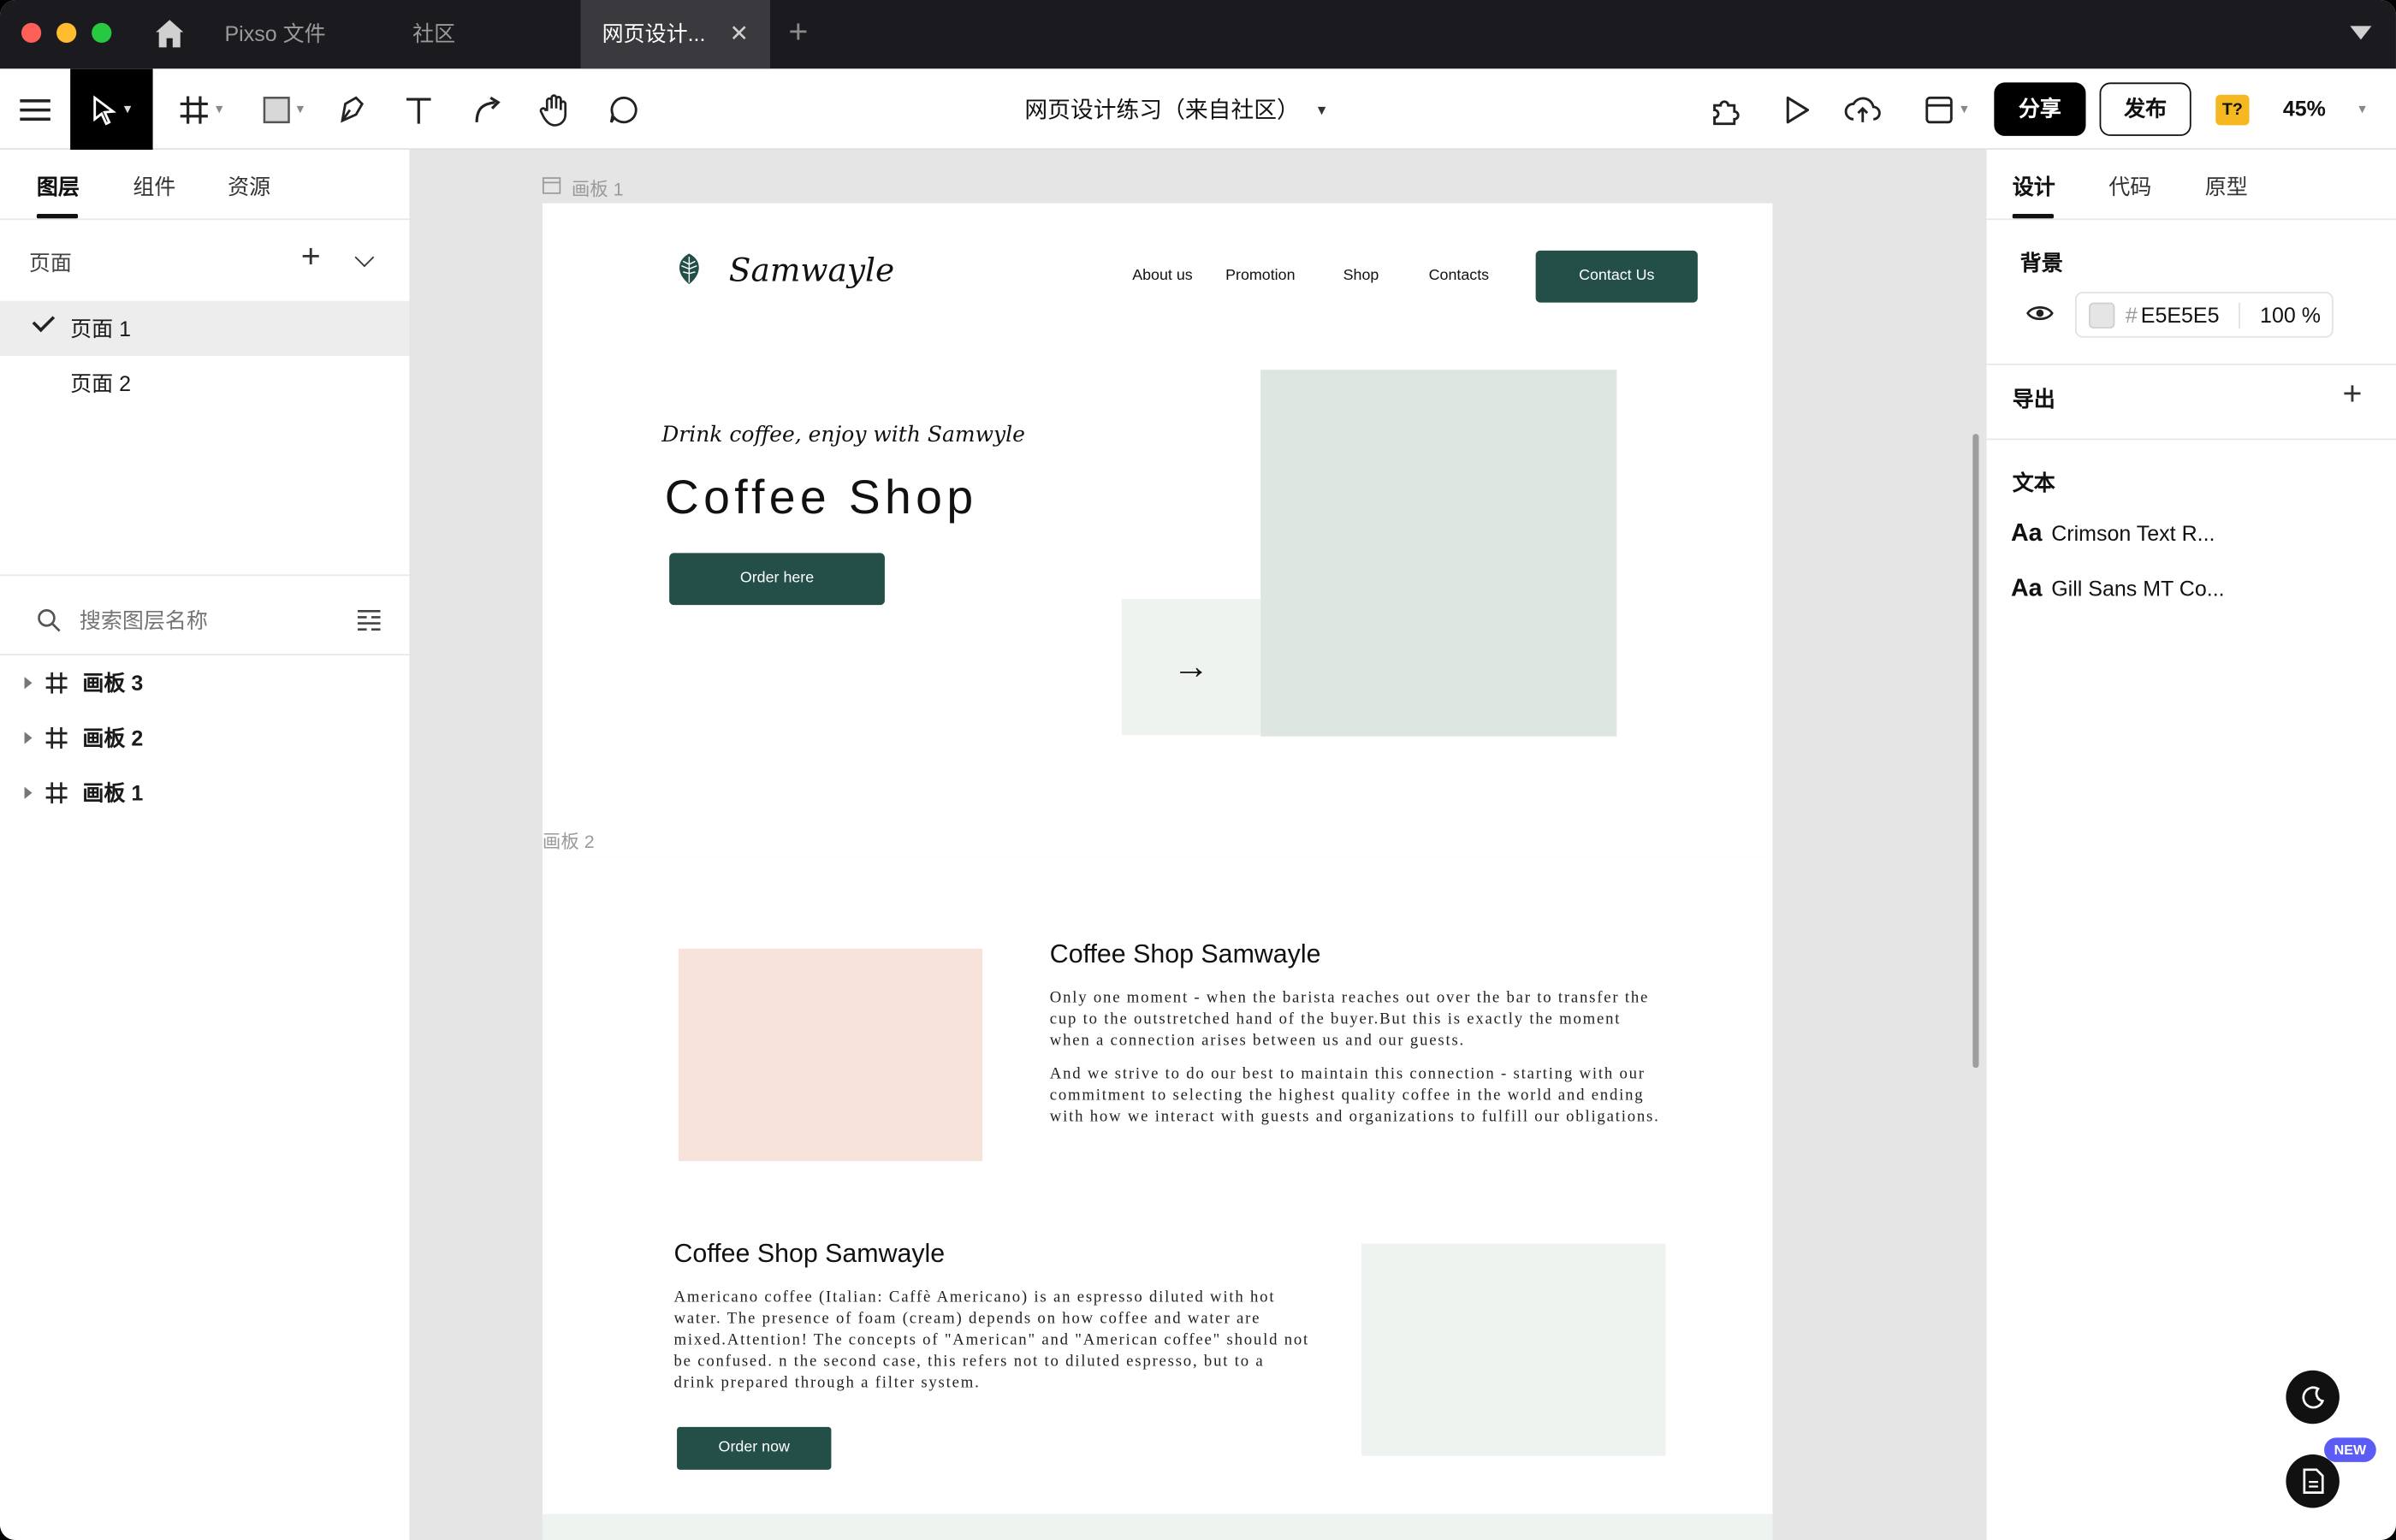 The image size is (2396, 1540). Describe the element at coordinates (1862, 109) in the screenshot. I see `upload-button` at that location.